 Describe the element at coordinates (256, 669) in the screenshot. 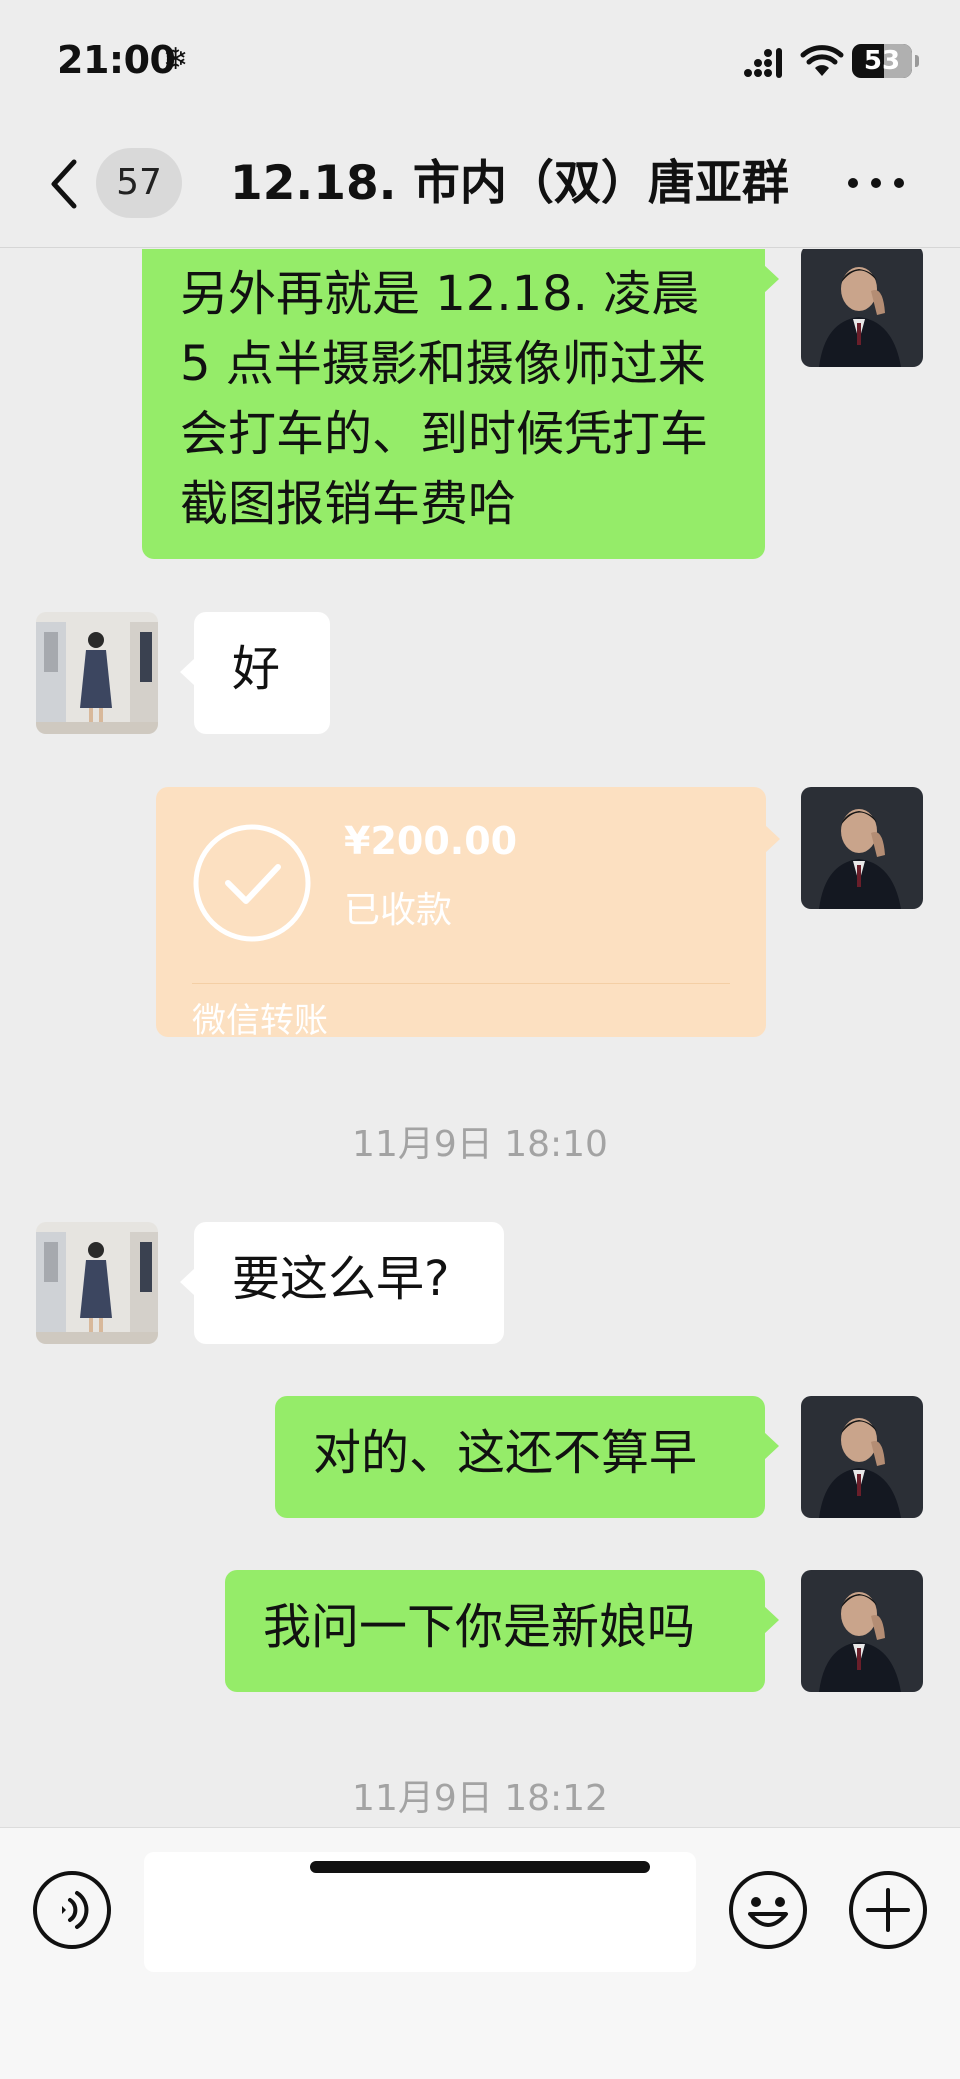

I see `message-text: 好` at that location.